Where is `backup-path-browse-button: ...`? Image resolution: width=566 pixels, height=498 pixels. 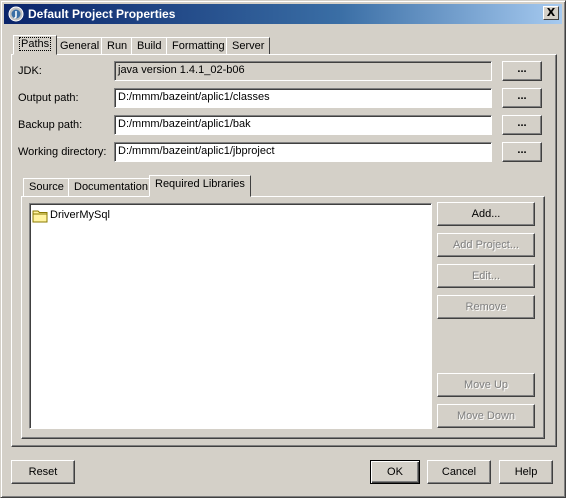 backup-path-browse-button: ... is located at coordinates (522, 125).